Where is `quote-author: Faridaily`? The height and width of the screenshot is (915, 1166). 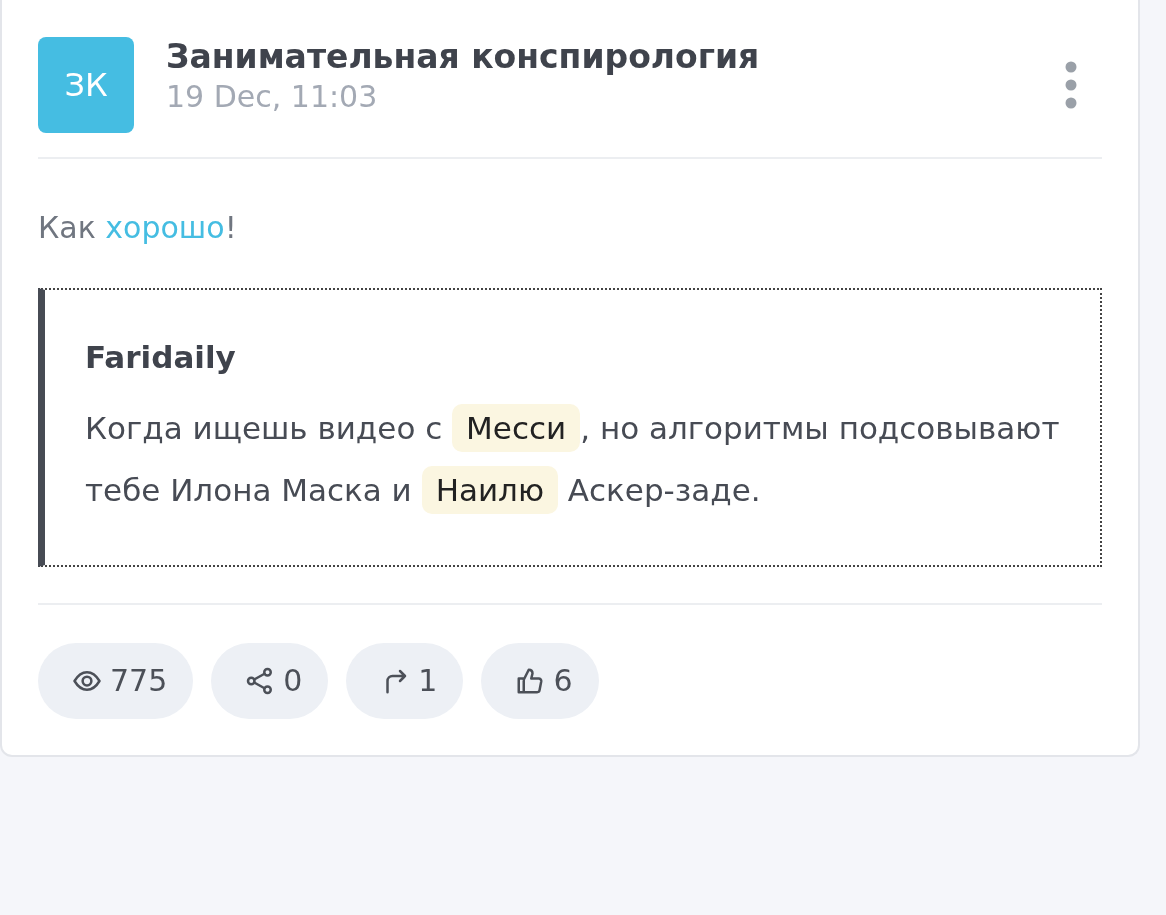
quote-author: Faridaily is located at coordinates (161, 357).